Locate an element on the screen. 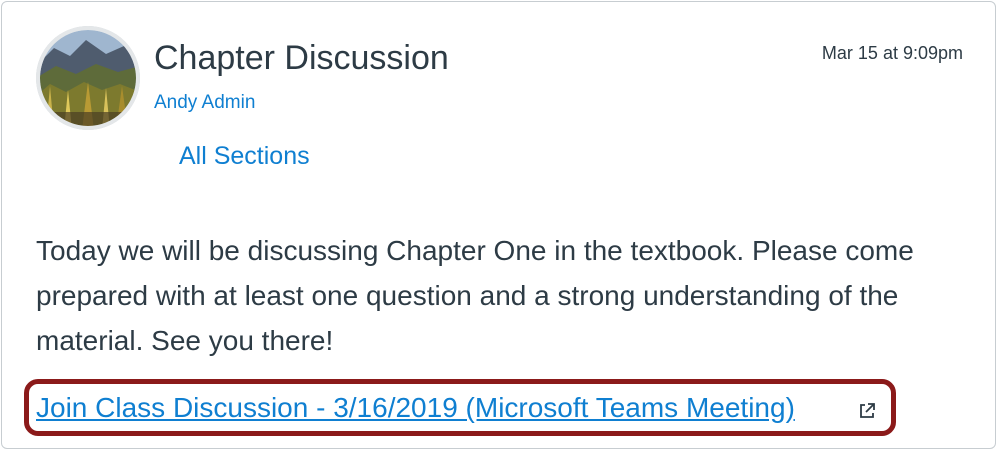  page-title: Chapter Discussion is located at coordinates (301, 58).